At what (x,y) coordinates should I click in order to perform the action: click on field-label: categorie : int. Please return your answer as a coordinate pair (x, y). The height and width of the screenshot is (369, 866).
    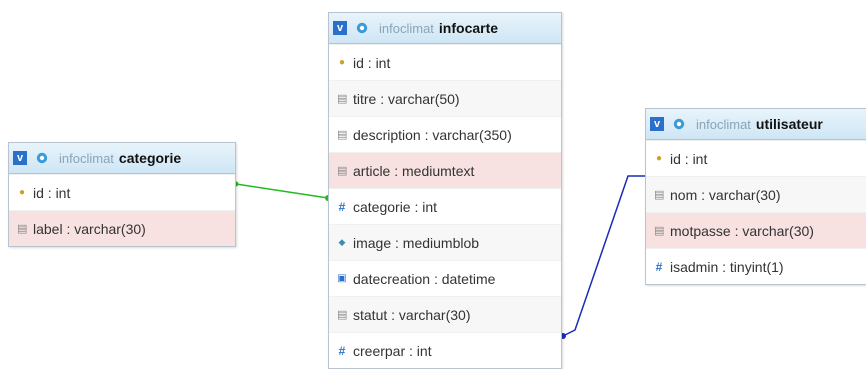
    Looking at the image, I should click on (395, 206).